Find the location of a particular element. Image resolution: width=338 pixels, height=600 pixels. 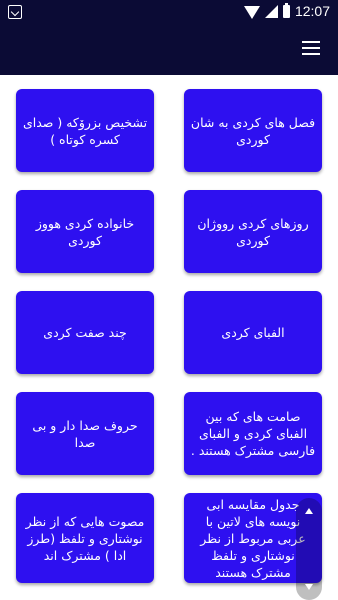

topic-card-days: روزهای کردی رووژان کوردی is located at coordinates (253, 231).